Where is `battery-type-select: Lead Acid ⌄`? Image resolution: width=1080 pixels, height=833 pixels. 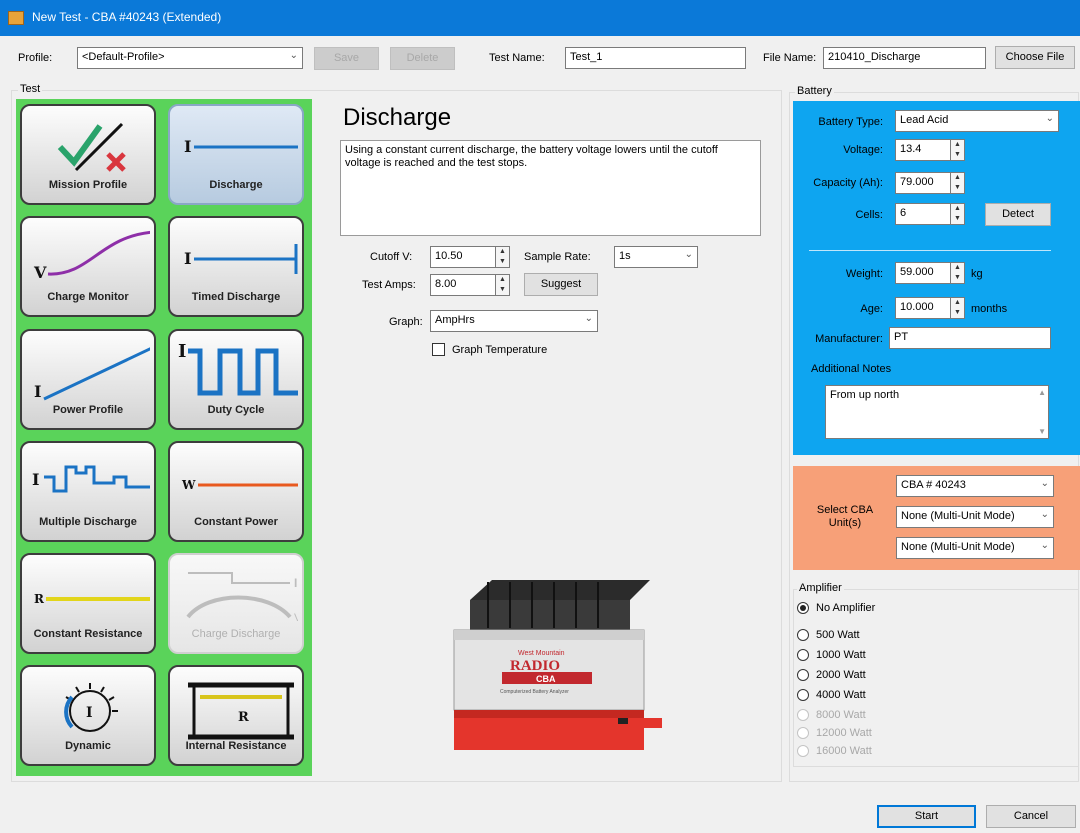
battery-type-select: Lead Acid ⌄ is located at coordinates (977, 121).